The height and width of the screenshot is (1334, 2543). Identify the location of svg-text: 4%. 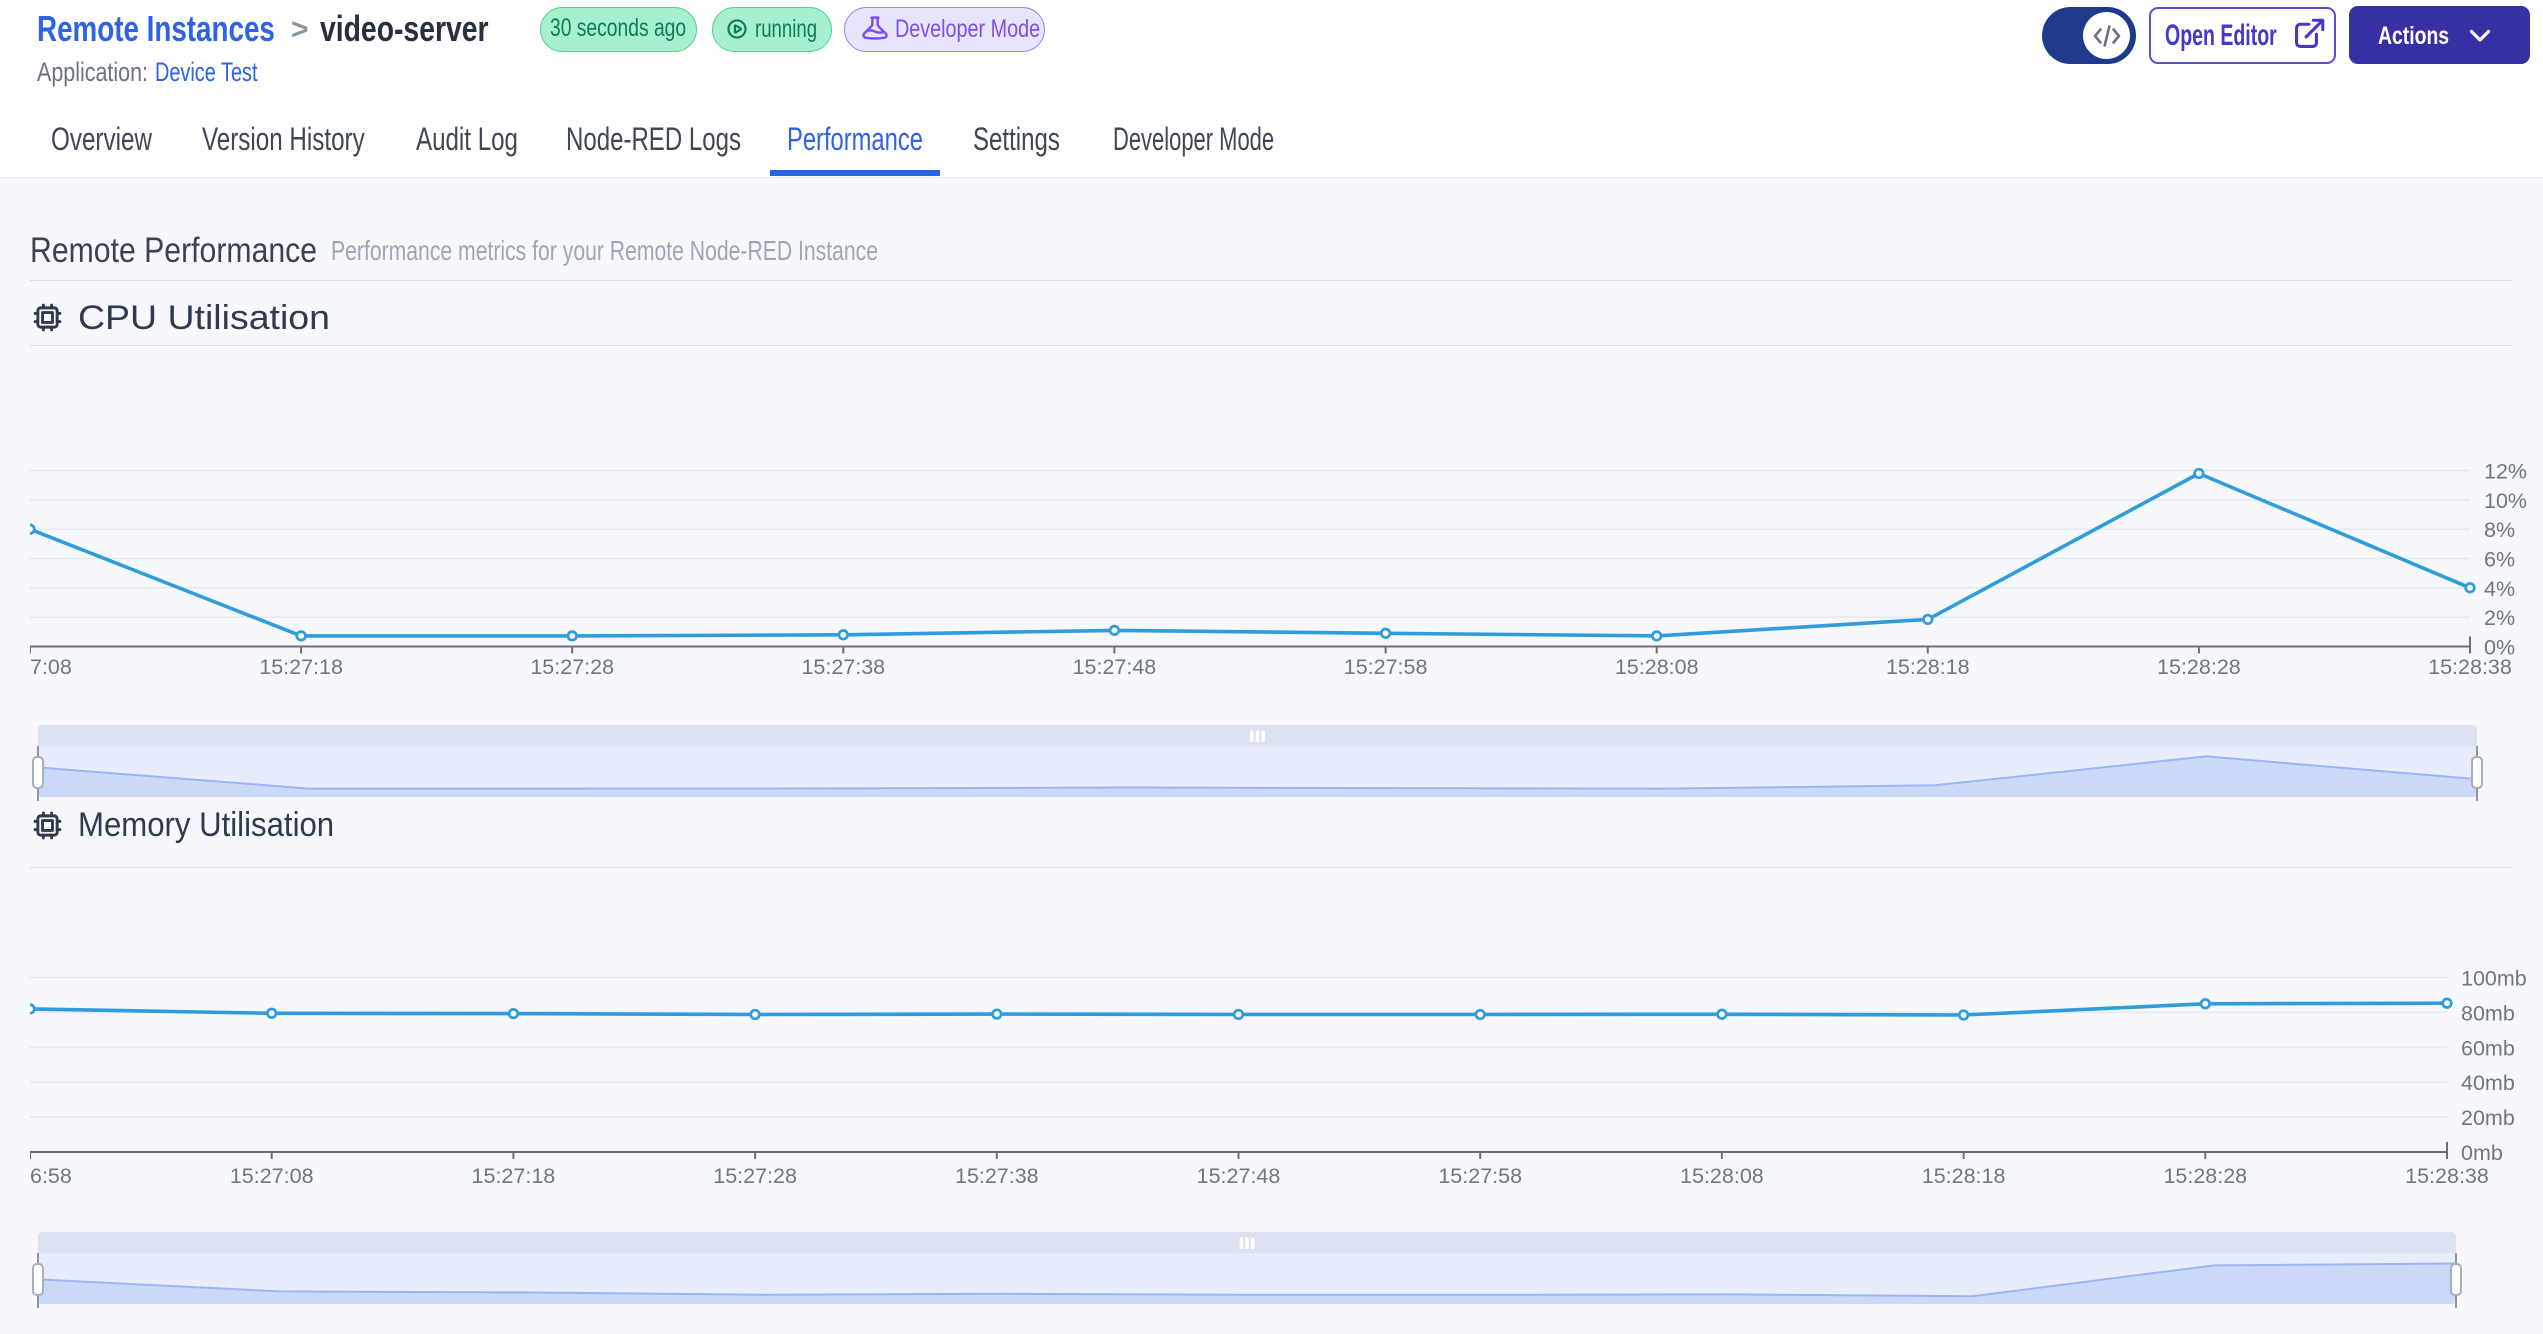
(2499, 589).